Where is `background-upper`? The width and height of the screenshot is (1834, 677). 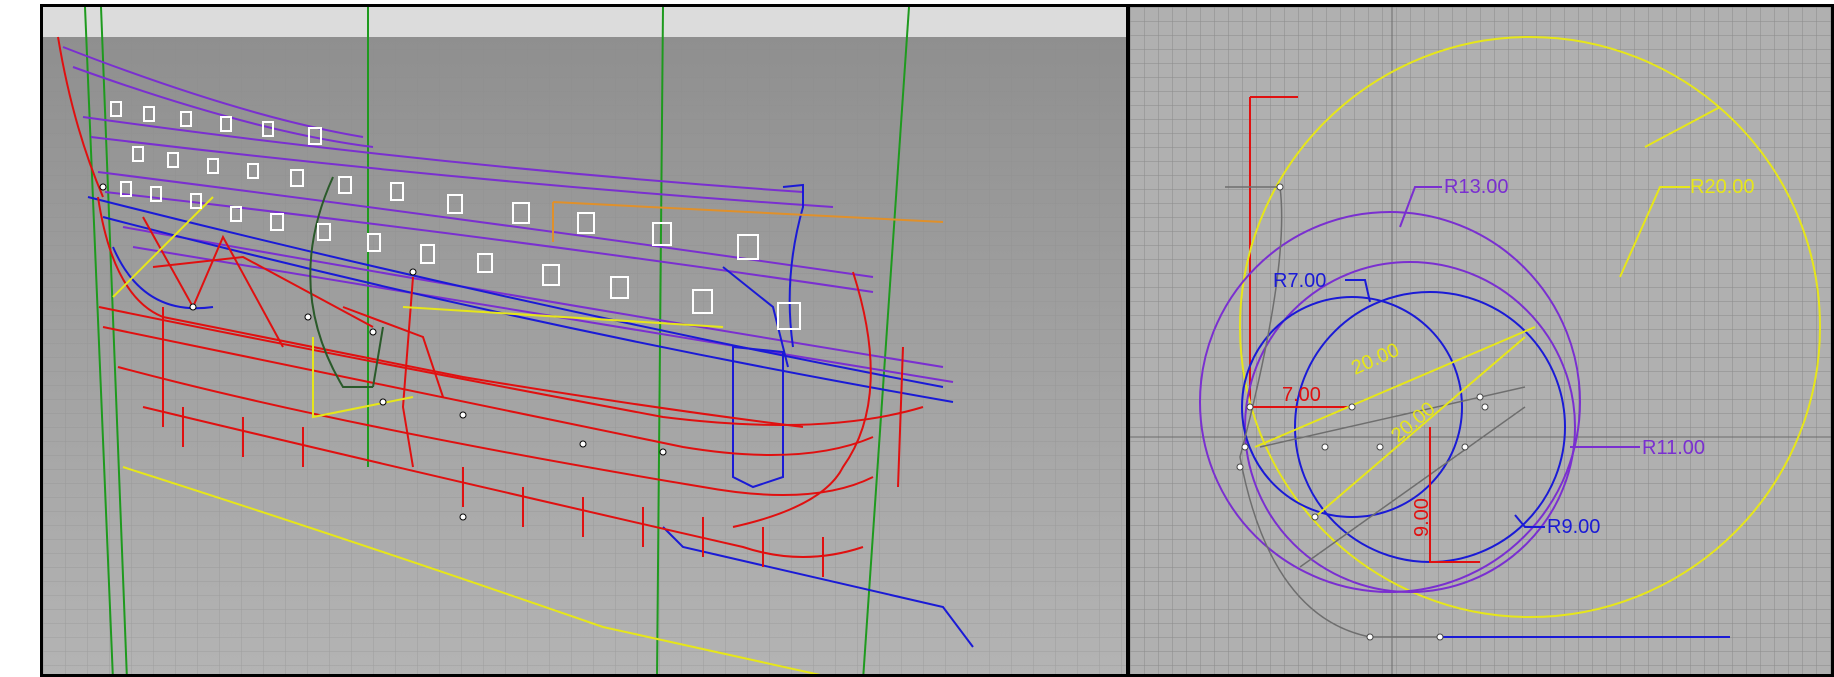 background-upper is located at coordinates (584, 22).